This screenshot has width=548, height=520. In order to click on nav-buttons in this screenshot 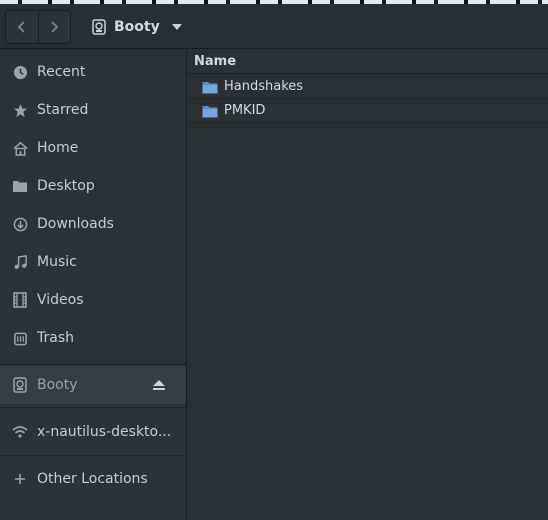, I will do `click(38, 27)`.